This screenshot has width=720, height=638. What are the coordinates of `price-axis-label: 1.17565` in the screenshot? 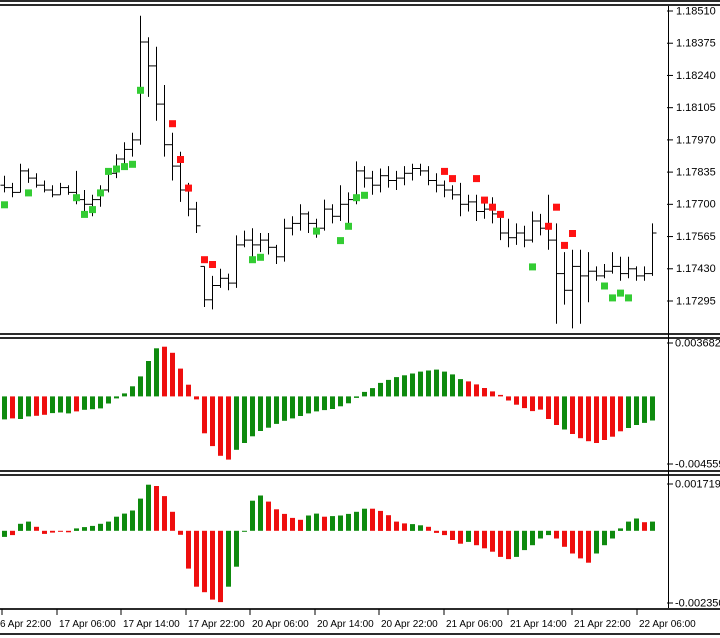 It's located at (696, 237).